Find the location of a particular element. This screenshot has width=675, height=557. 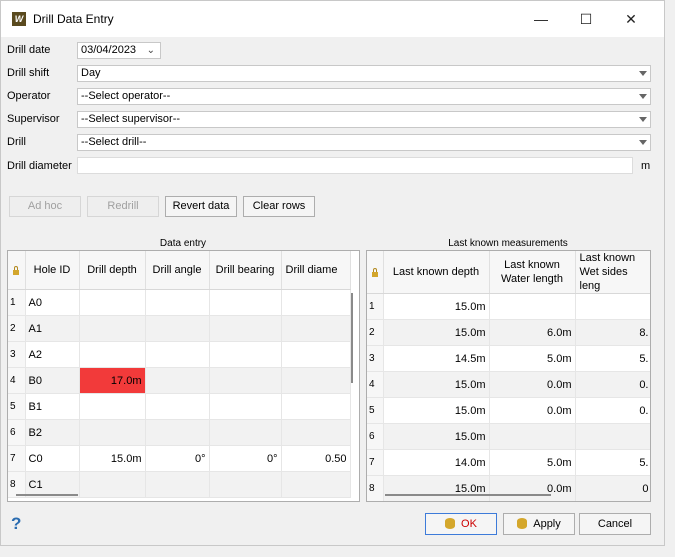

ad-hoc-button: Ad hoc is located at coordinates (45, 206).